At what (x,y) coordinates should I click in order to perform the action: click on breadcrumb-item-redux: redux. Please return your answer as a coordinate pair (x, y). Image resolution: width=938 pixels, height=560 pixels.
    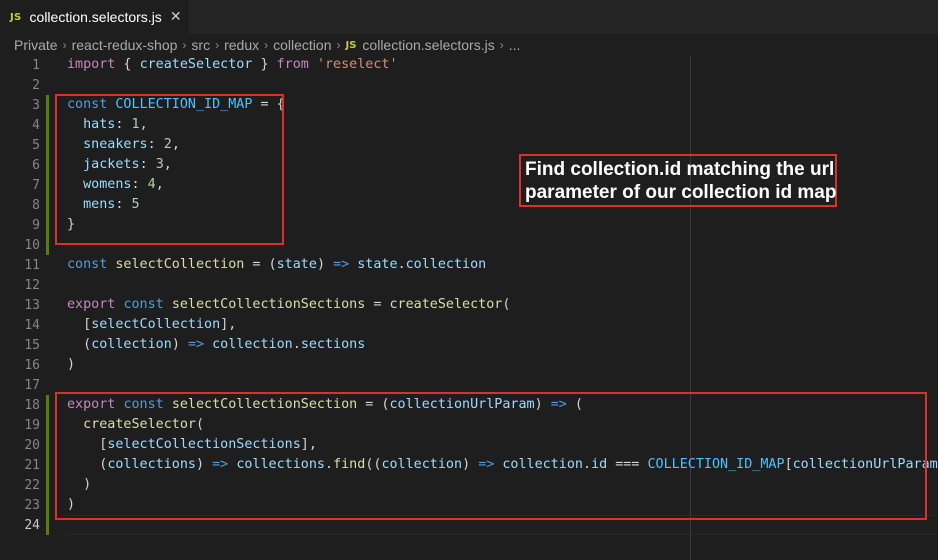
    Looking at the image, I should click on (241, 45).